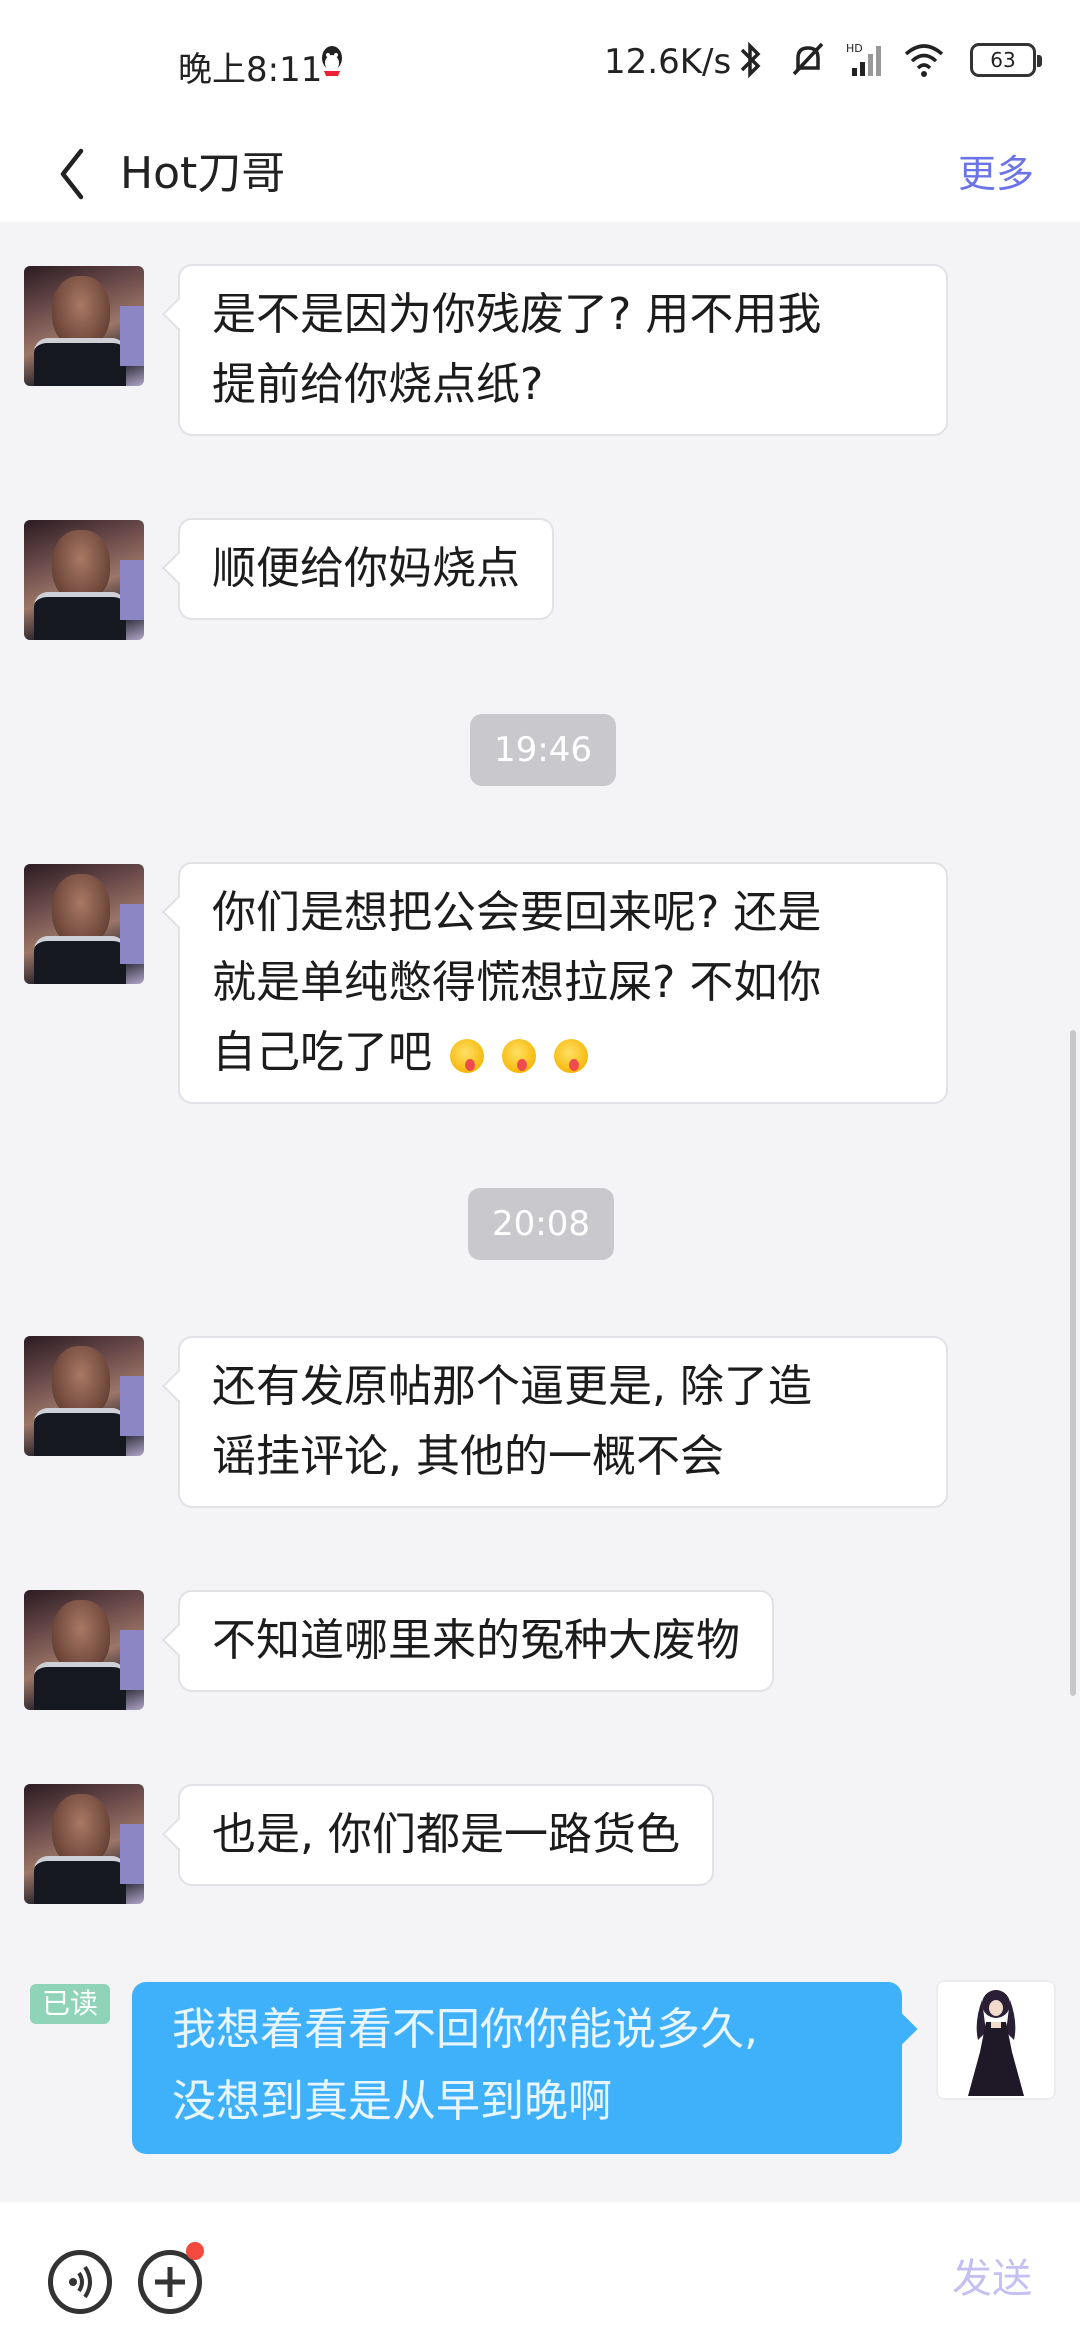 The image size is (1080, 2340). Describe the element at coordinates (996, 174) in the screenshot. I see `more-button: 更多` at that location.